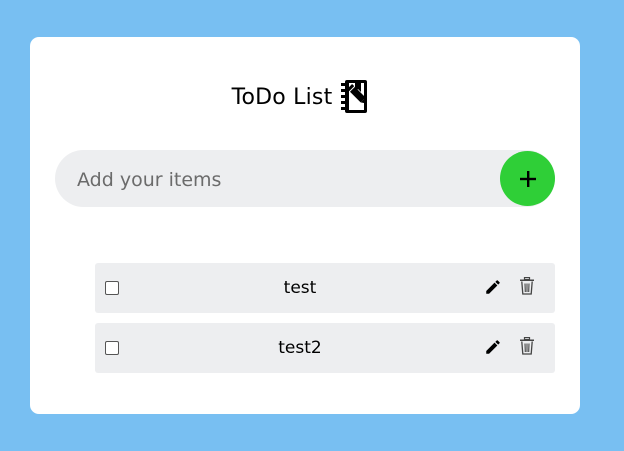 The height and width of the screenshot is (451, 624). Describe the element at coordinates (300, 288) in the screenshot. I see `item-text: test` at that location.